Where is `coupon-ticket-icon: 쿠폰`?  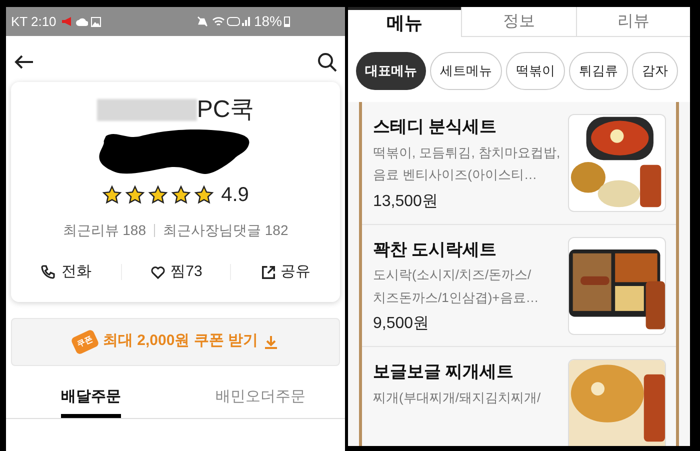 coupon-ticket-icon: 쿠폰 is located at coordinates (85, 341).